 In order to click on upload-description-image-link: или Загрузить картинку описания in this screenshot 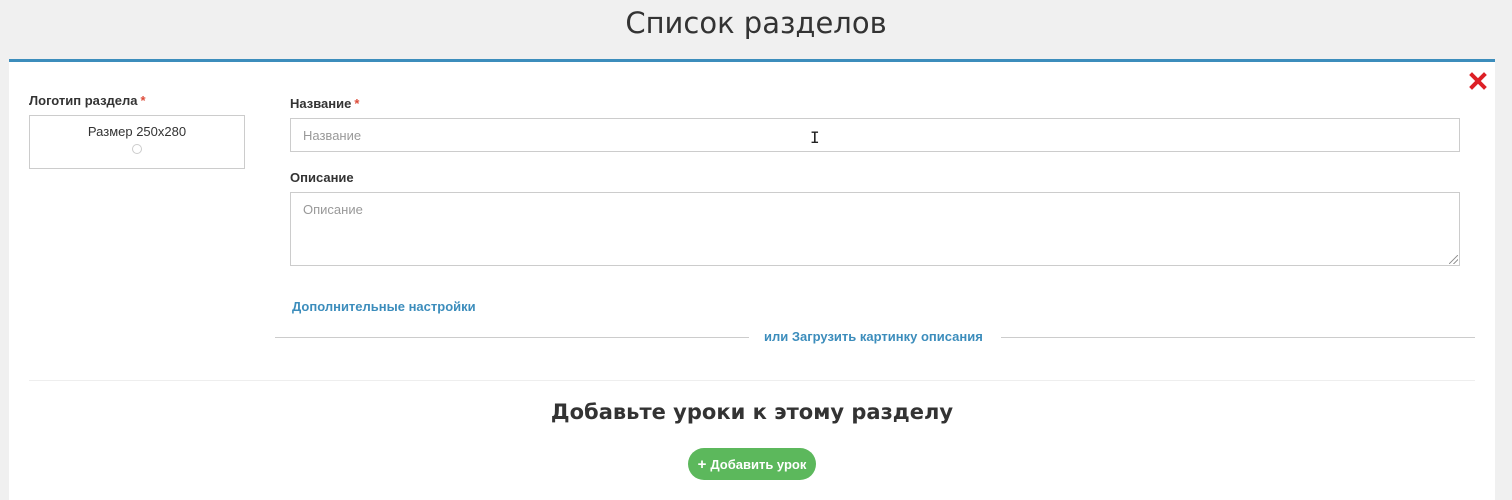, I will do `click(873, 336)`.